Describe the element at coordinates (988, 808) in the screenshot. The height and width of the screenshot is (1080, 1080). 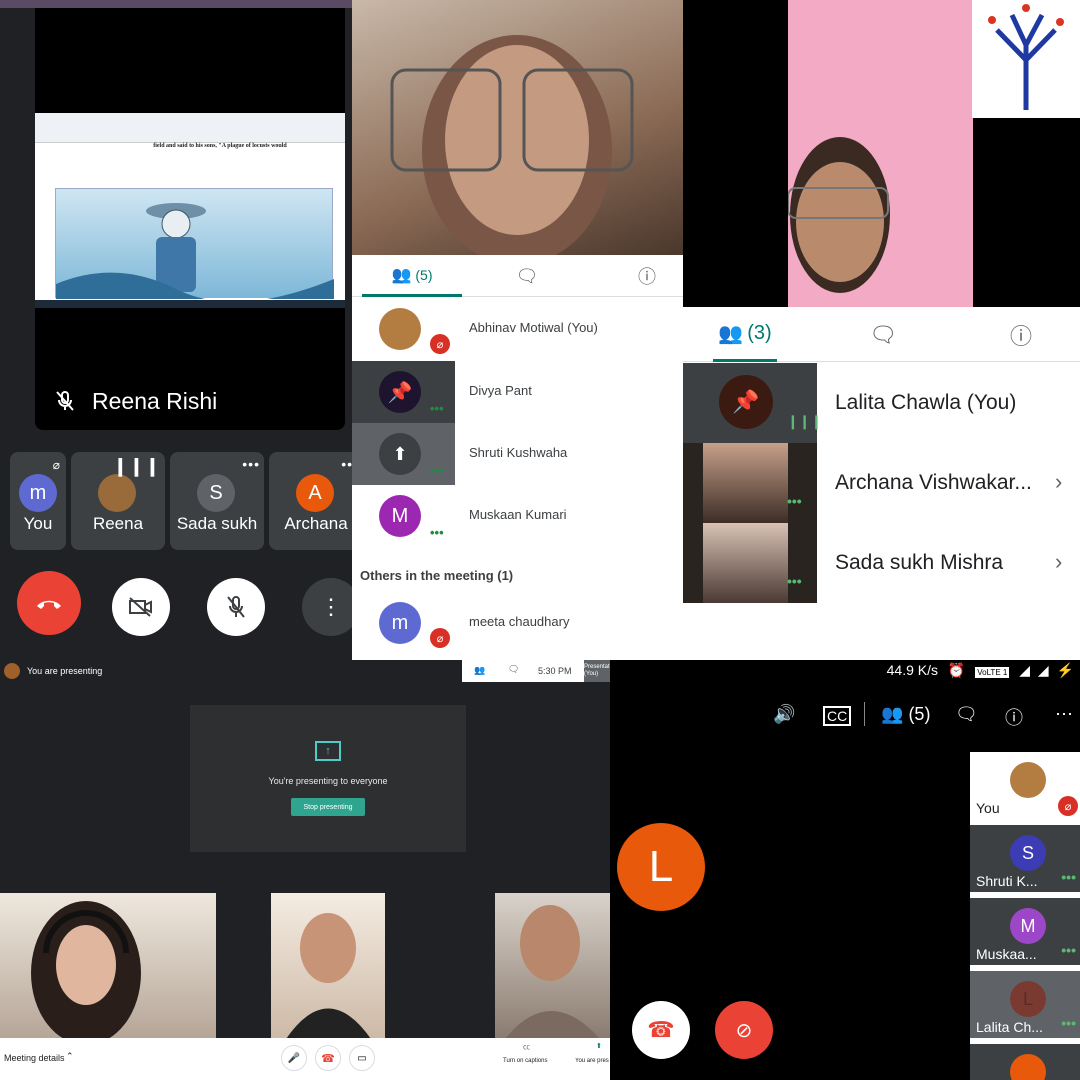
I see `participant-name: You` at that location.